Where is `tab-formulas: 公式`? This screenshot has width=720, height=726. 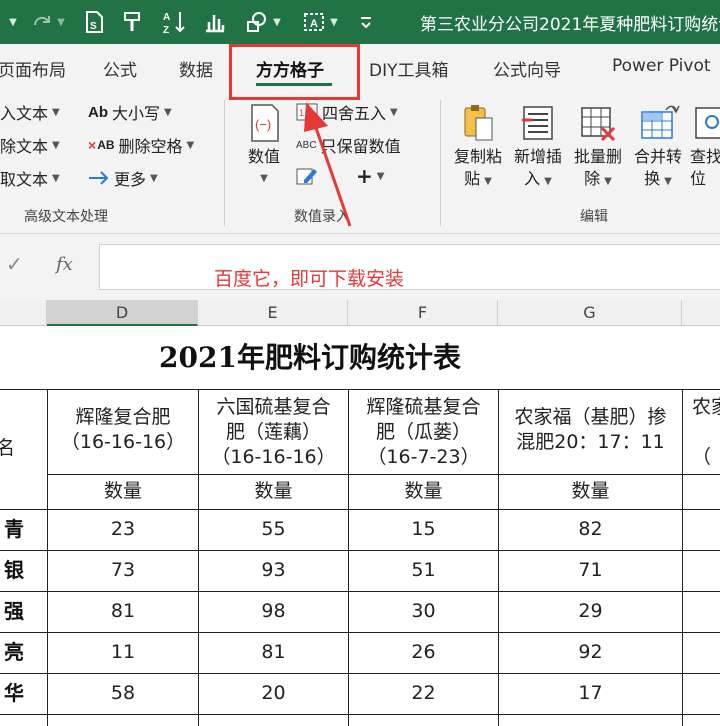 tab-formulas: 公式 is located at coordinates (120, 68).